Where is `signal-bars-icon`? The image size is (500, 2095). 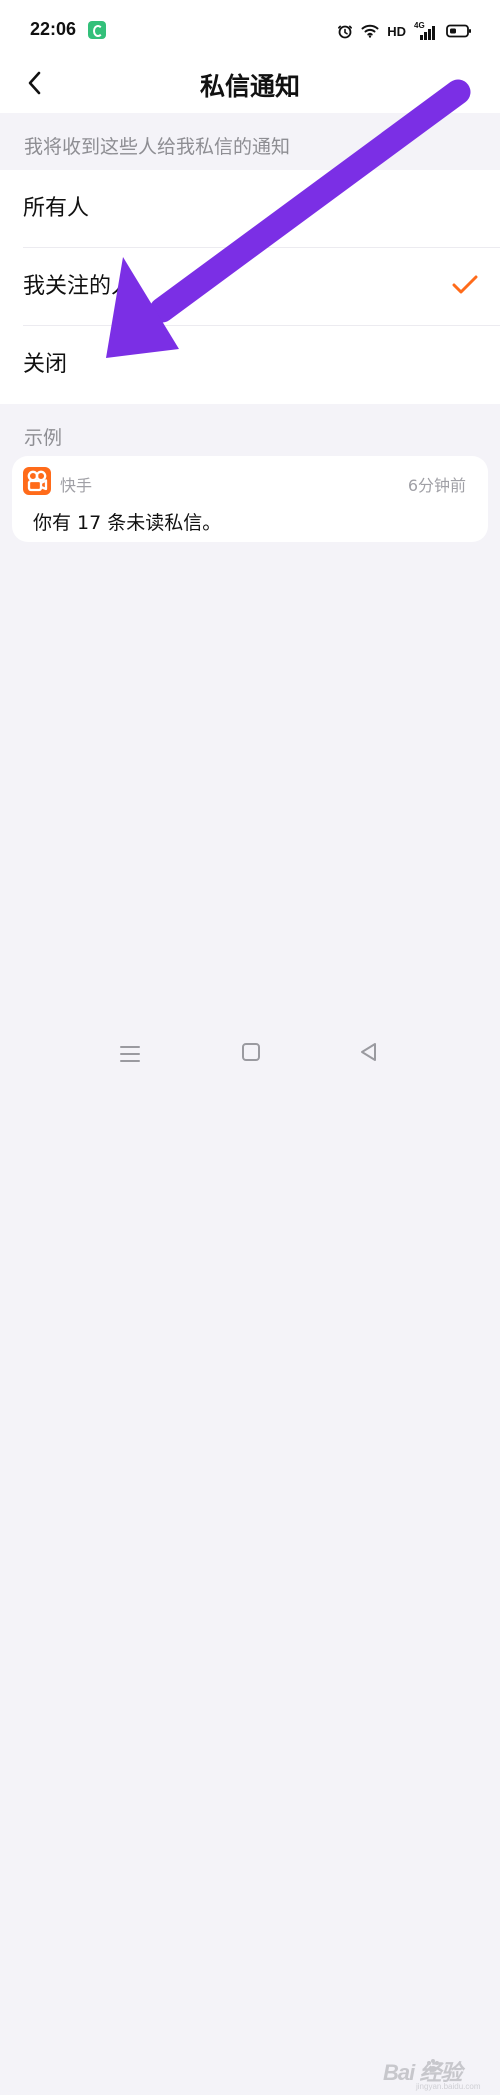 signal-bars-icon is located at coordinates (427, 32).